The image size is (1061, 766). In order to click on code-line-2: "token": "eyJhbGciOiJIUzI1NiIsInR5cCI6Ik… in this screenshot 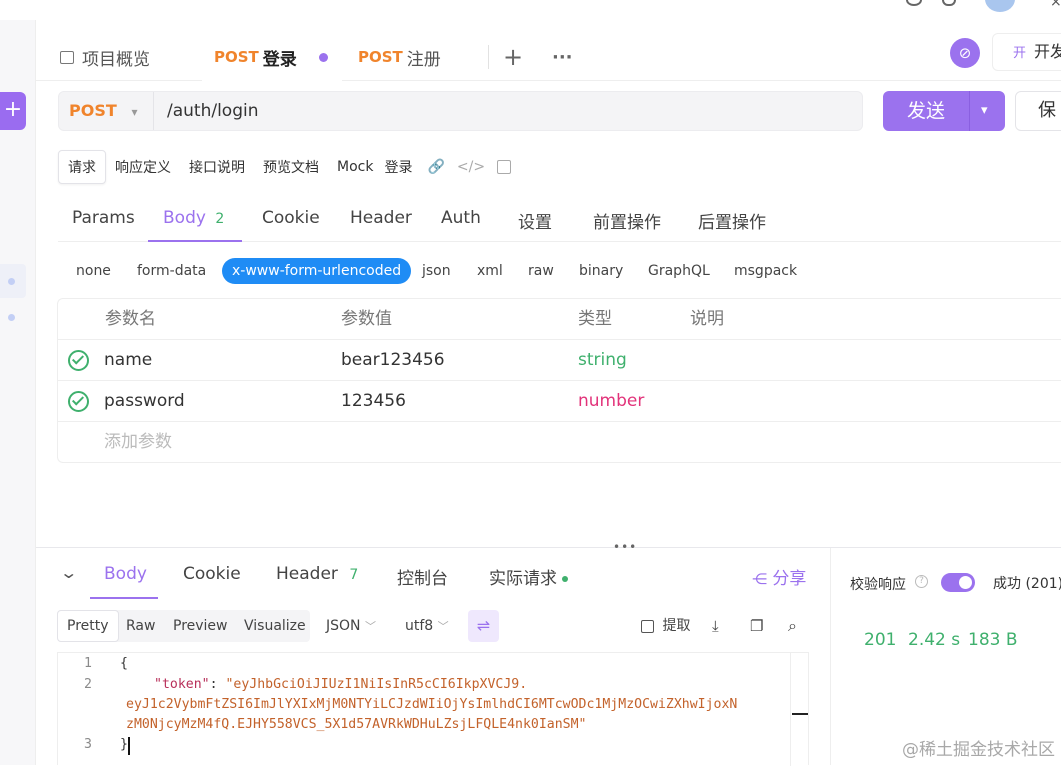, I will do `click(340, 684)`.